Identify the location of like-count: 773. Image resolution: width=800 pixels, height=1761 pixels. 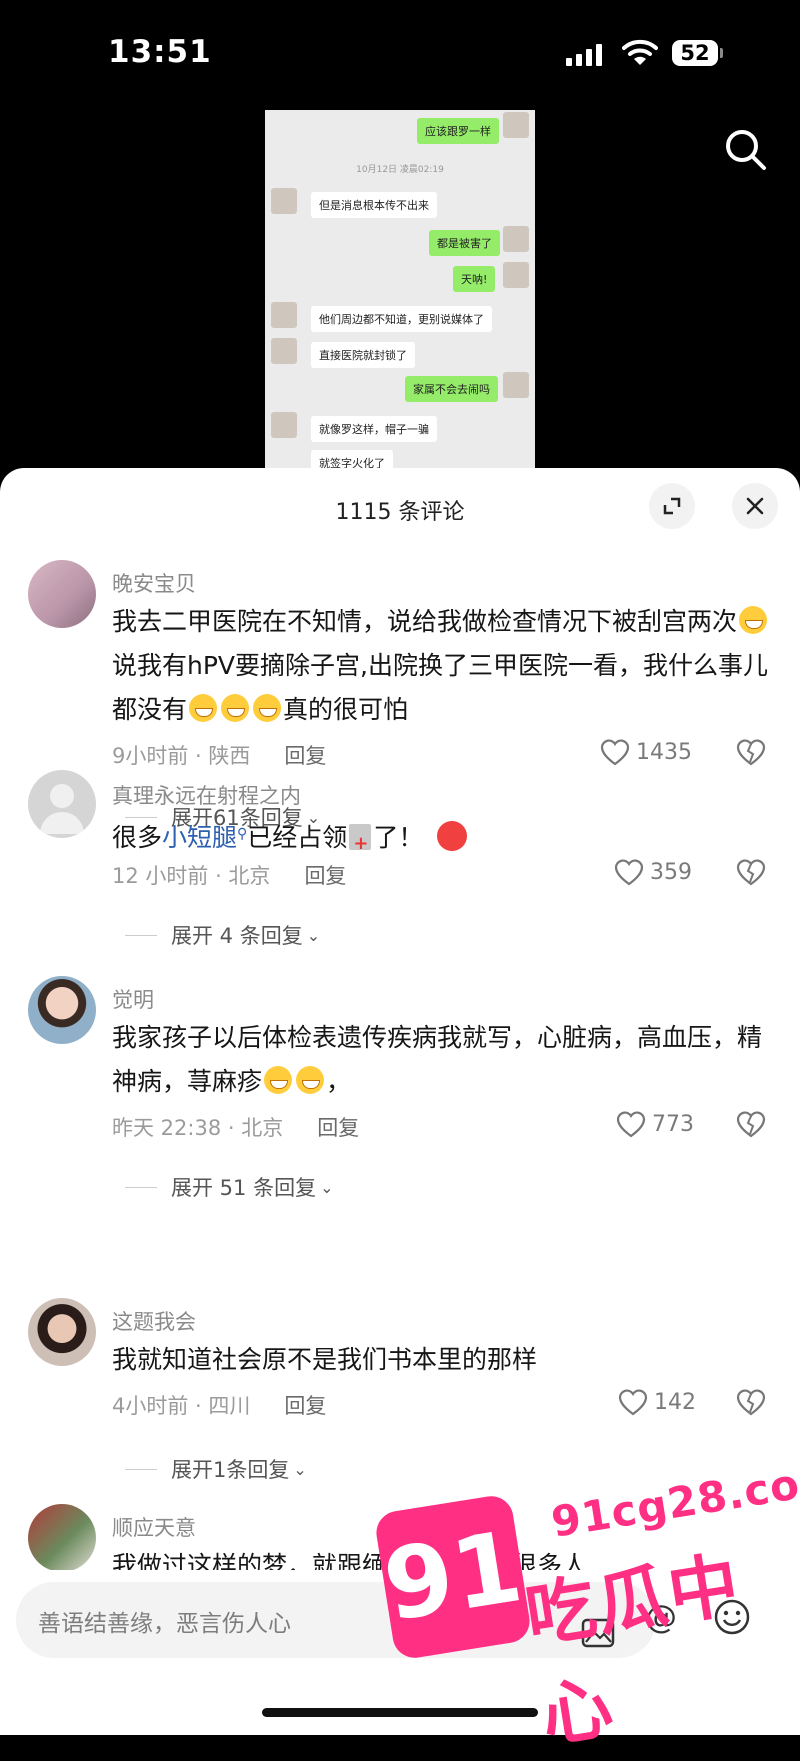
(673, 1124).